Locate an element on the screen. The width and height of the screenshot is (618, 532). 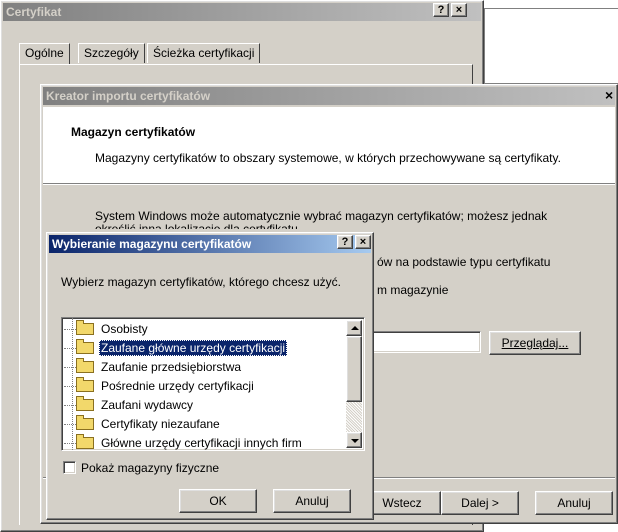
certificate-help-button: ? is located at coordinates (441, 10).